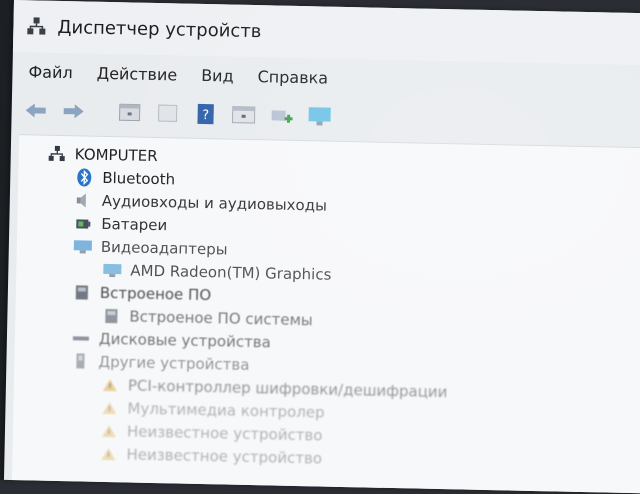 The width and height of the screenshot is (640, 494). Describe the element at coordinates (164, 248) in the screenshot. I see `tree-item-label: Видеоадаптеры` at that location.